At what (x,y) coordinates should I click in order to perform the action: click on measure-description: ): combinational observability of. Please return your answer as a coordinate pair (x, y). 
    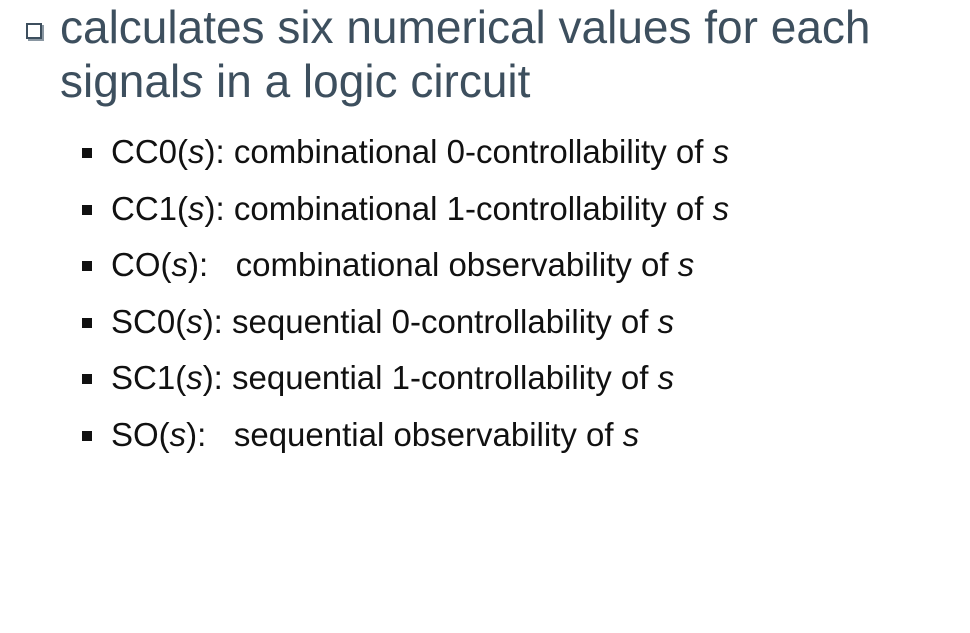
    Looking at the image, I should click on (433, 264).